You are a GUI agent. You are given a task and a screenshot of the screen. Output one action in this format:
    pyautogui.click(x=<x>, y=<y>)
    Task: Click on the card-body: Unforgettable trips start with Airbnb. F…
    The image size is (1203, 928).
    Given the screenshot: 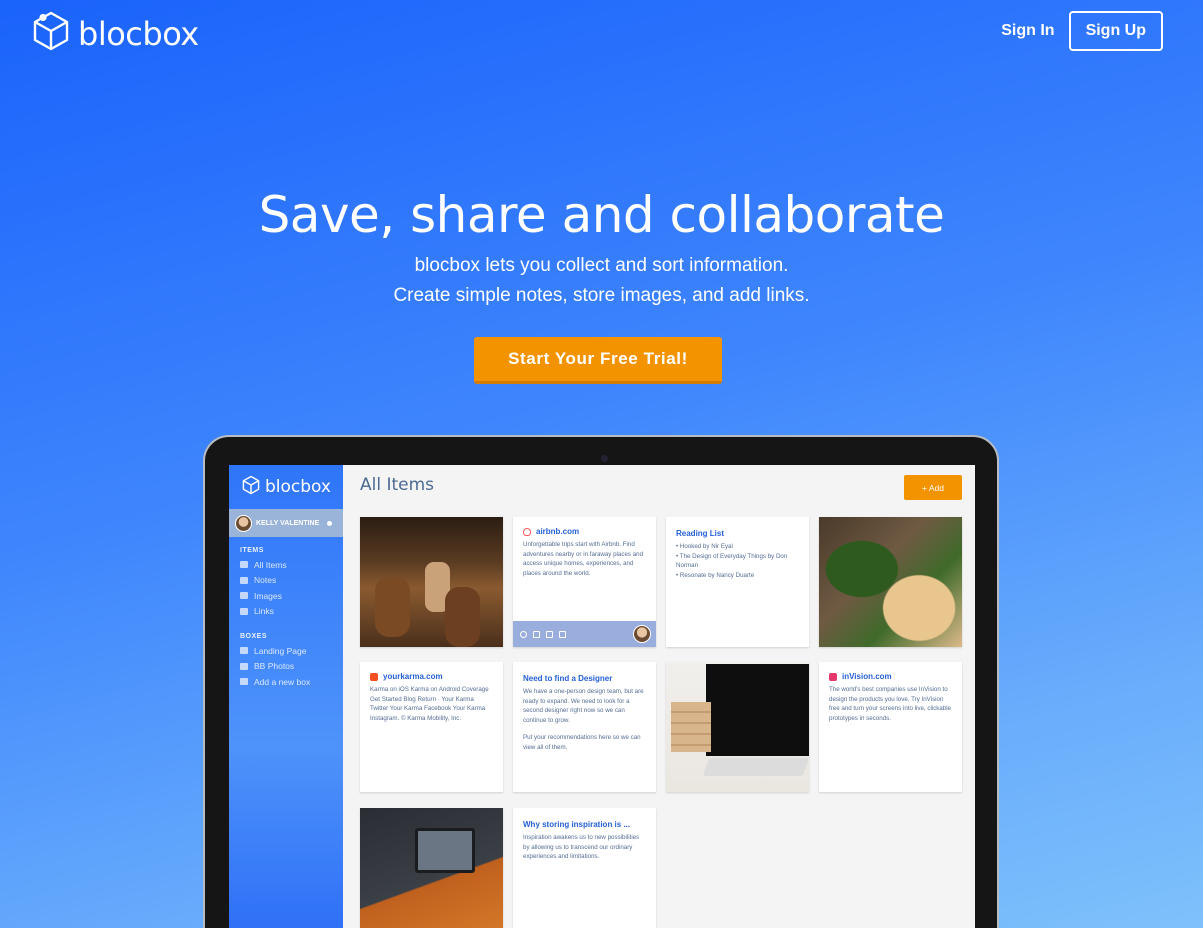 What is the action you would take?
    pyautogui.click(x=583, y=559)
    